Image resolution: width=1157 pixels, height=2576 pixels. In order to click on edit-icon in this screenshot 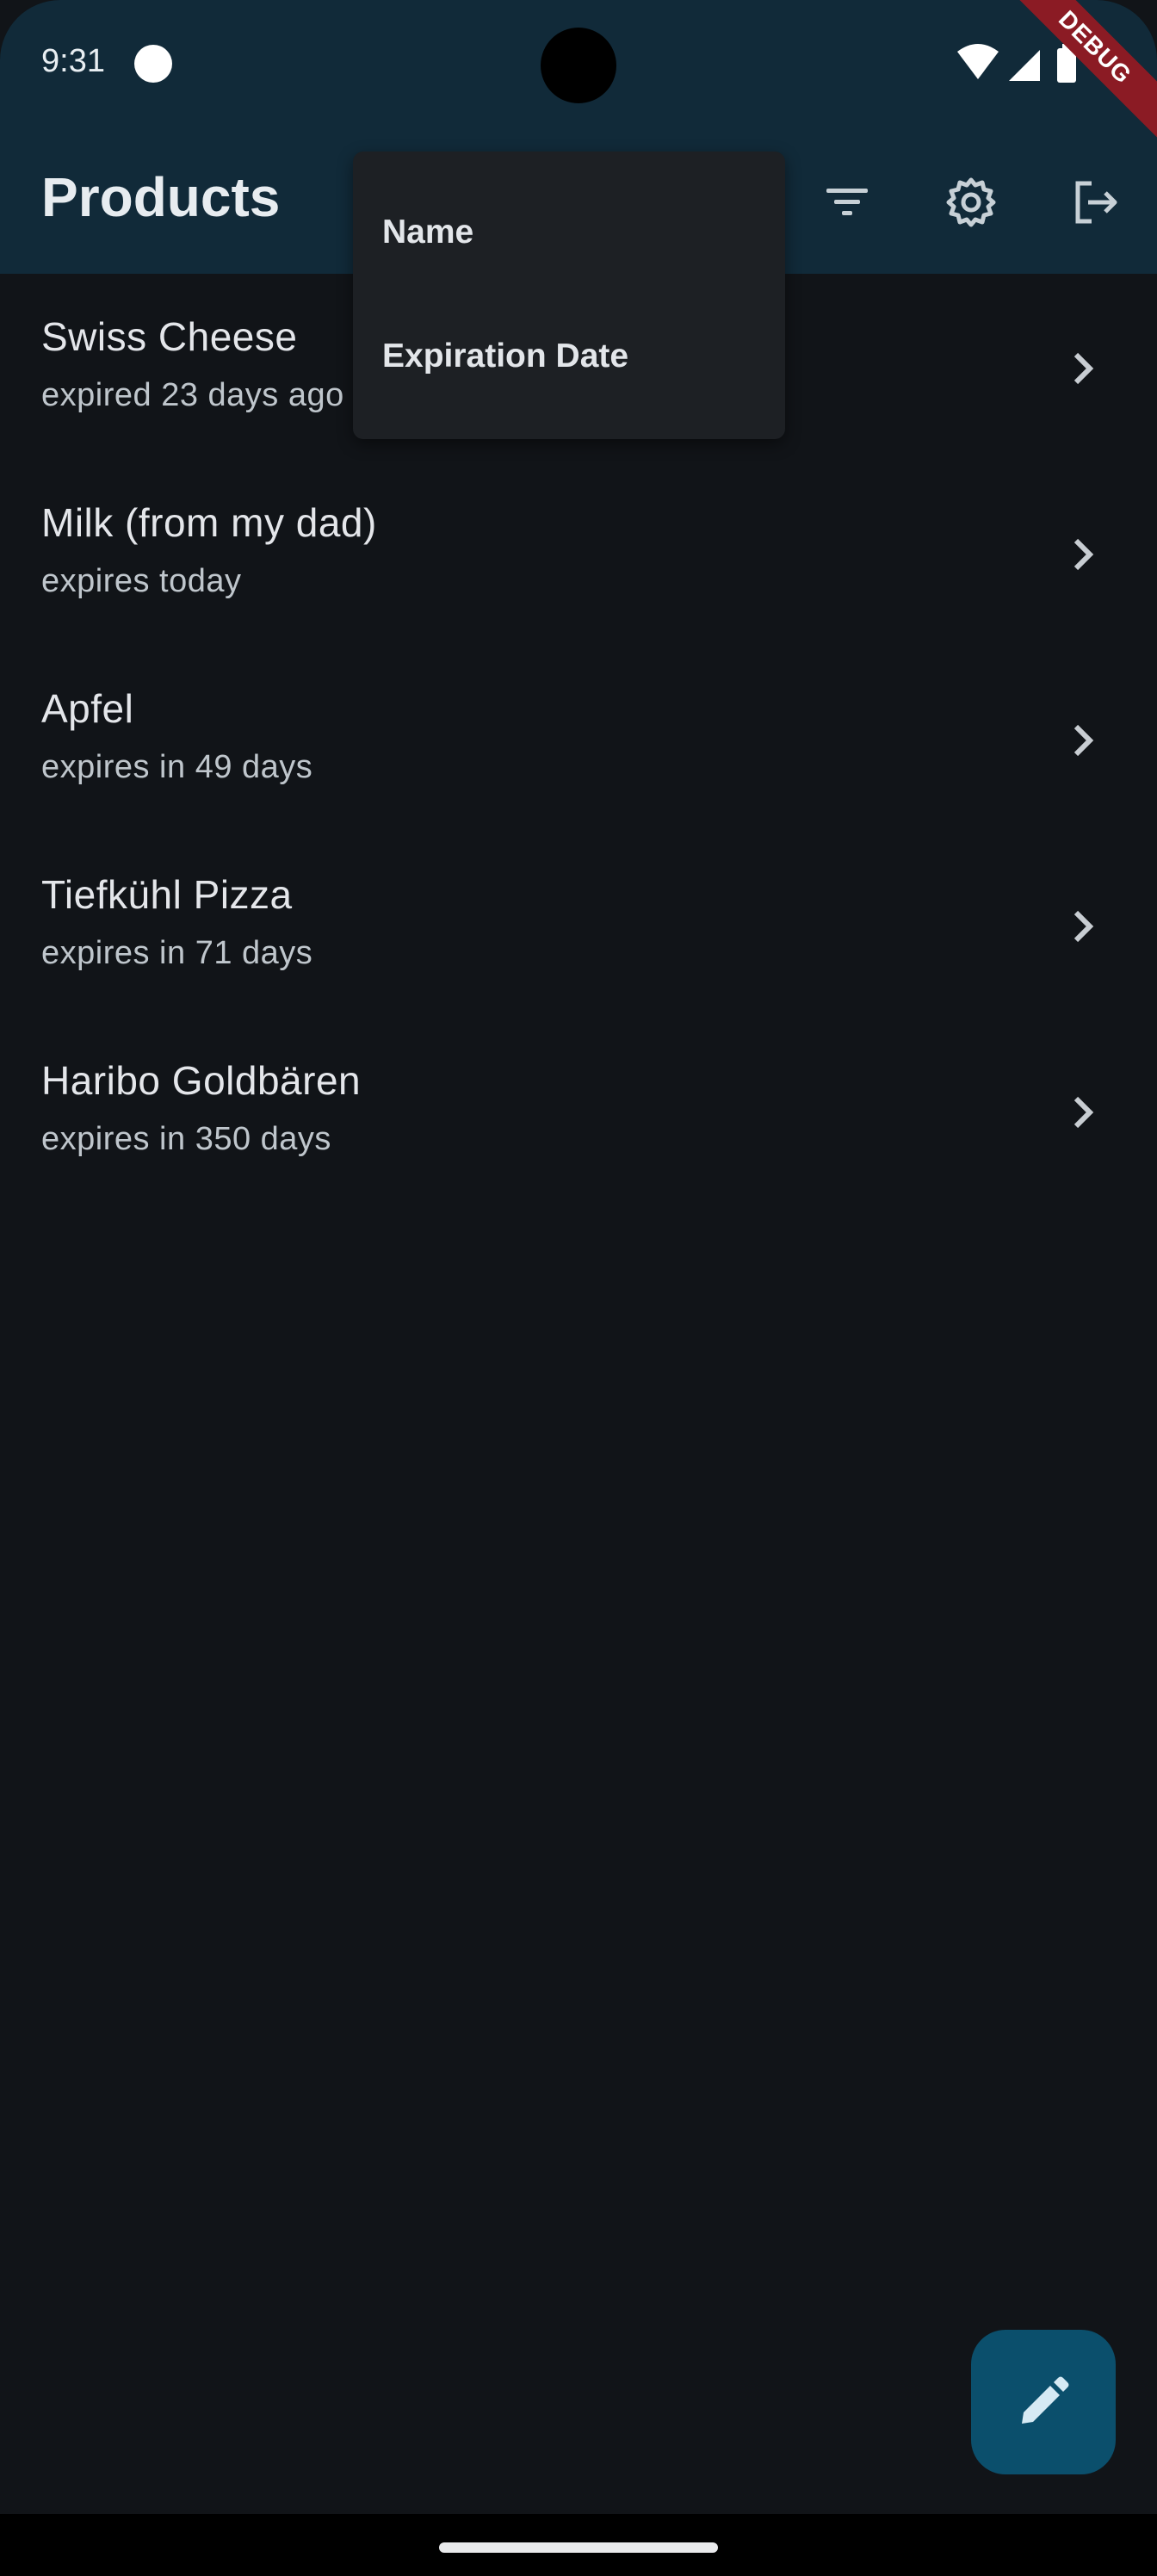, I will do `click(1045, 2400)`.